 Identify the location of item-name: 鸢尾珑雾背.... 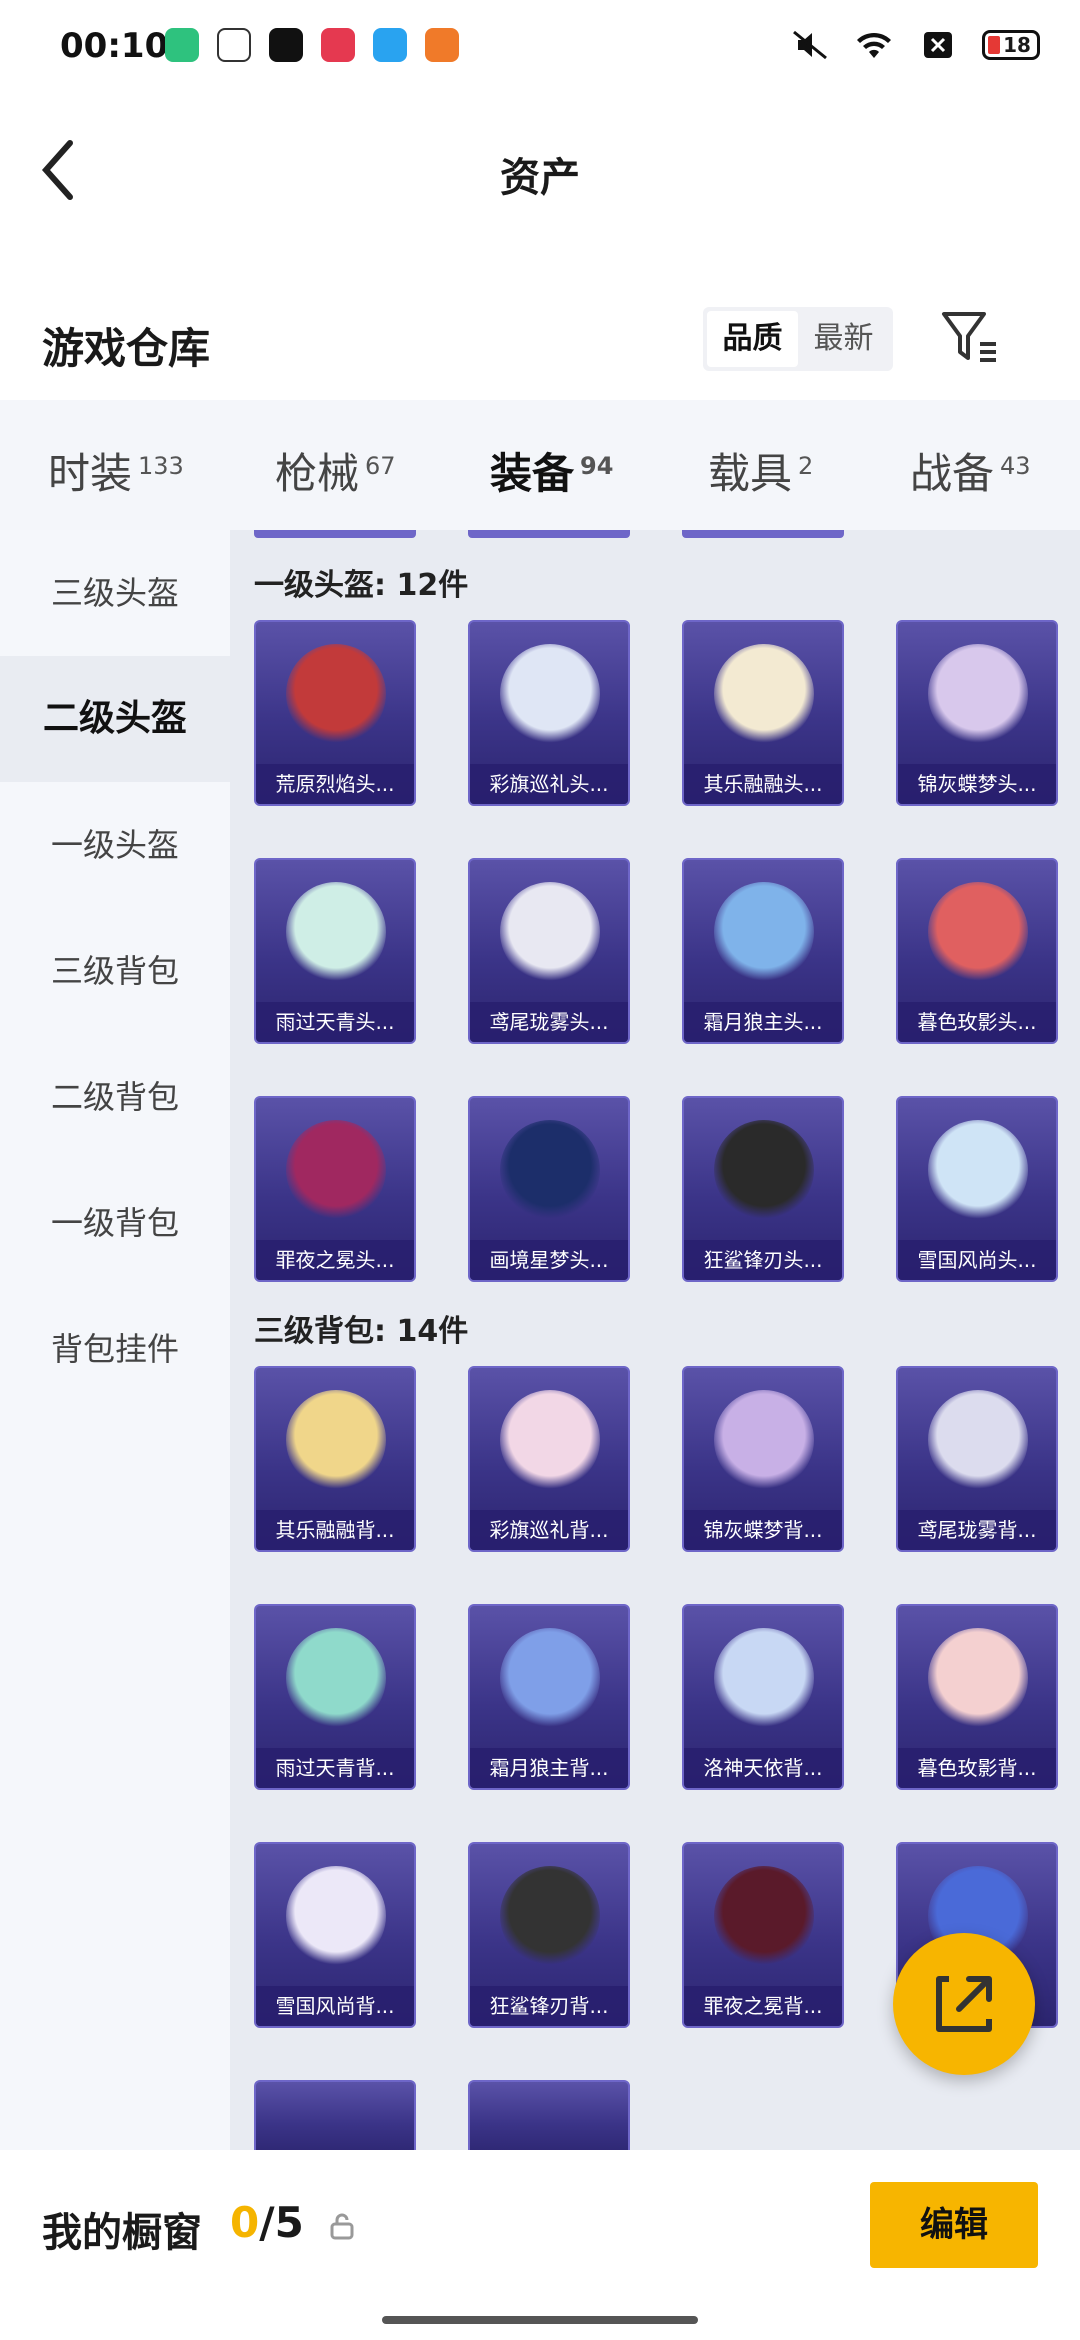
(977, 1530).